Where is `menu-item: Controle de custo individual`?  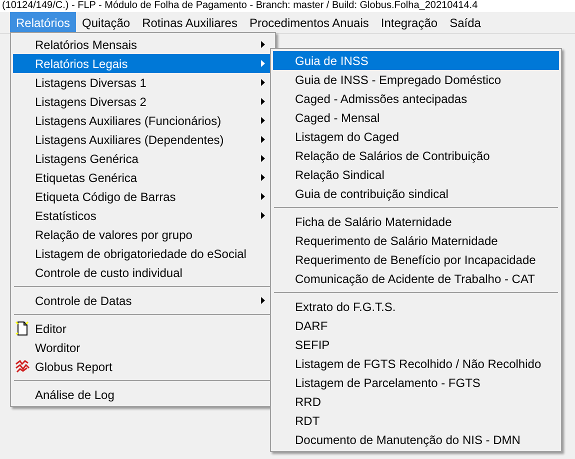 menu-item: Controle de custo individual is located at coordinates (143, 272).